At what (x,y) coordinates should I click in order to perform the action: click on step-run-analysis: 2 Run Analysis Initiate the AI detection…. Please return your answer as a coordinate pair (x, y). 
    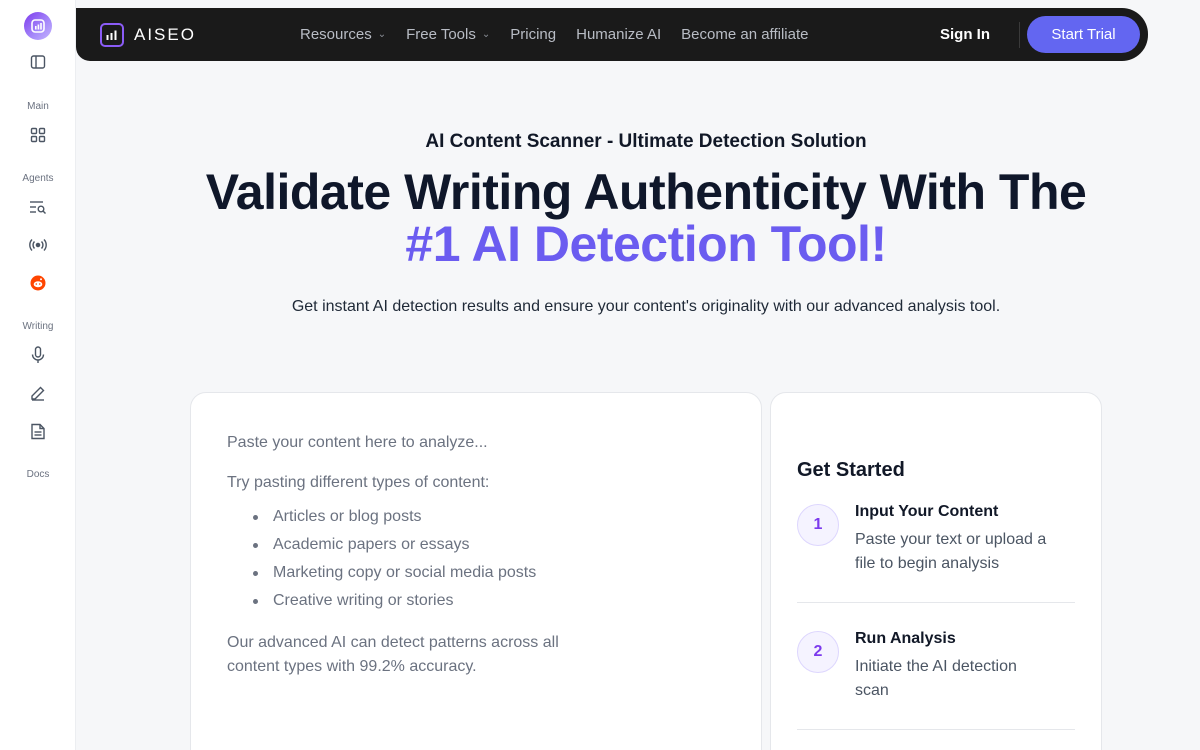
    Looking at the image, I should click on (936, 680).